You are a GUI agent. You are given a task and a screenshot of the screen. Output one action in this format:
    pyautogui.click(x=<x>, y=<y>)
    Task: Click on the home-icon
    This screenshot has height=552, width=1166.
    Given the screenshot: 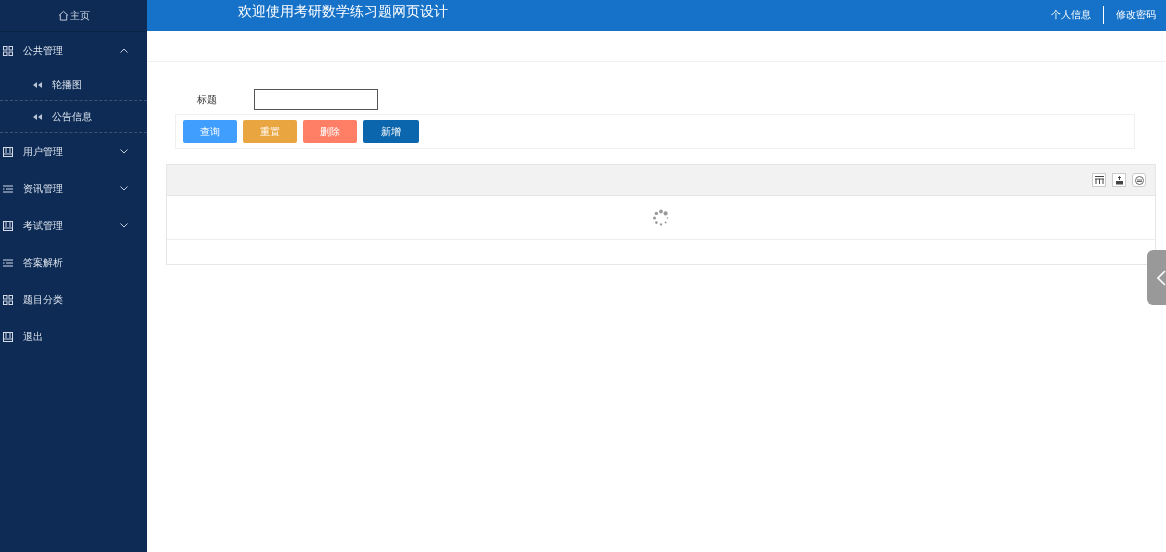 What is the action you would take?
    pyautogui.click(x=63, y=15)
    